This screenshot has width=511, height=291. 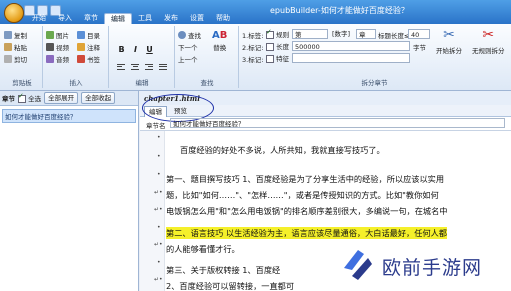 I want to click on align-left-icon, so click(x=121, y=66).